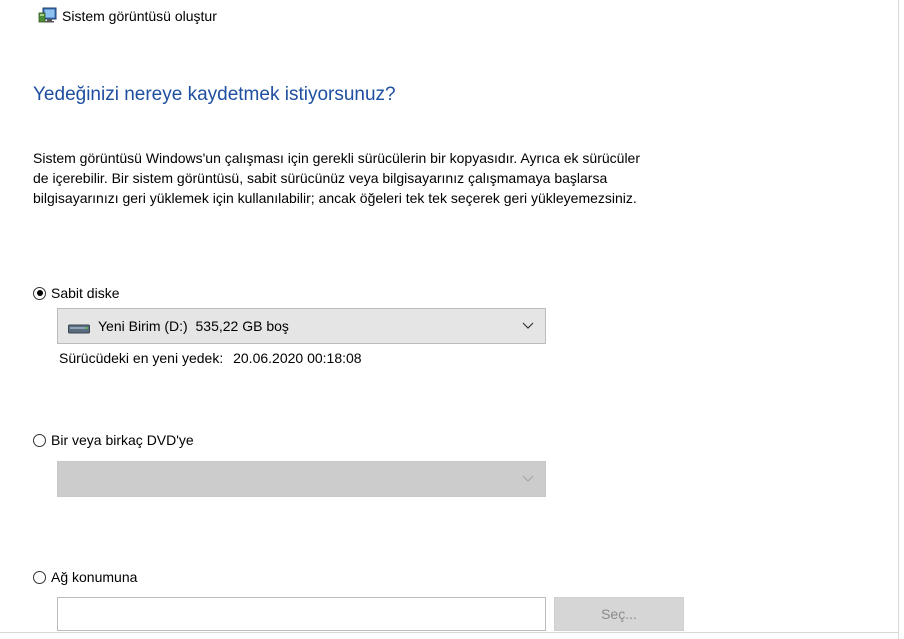 The image size is (904, 639). Describe the element at coordinates (139, 16) in the screenshot. I see `window-title: Sistem görüntüsü oluştur` at that location.